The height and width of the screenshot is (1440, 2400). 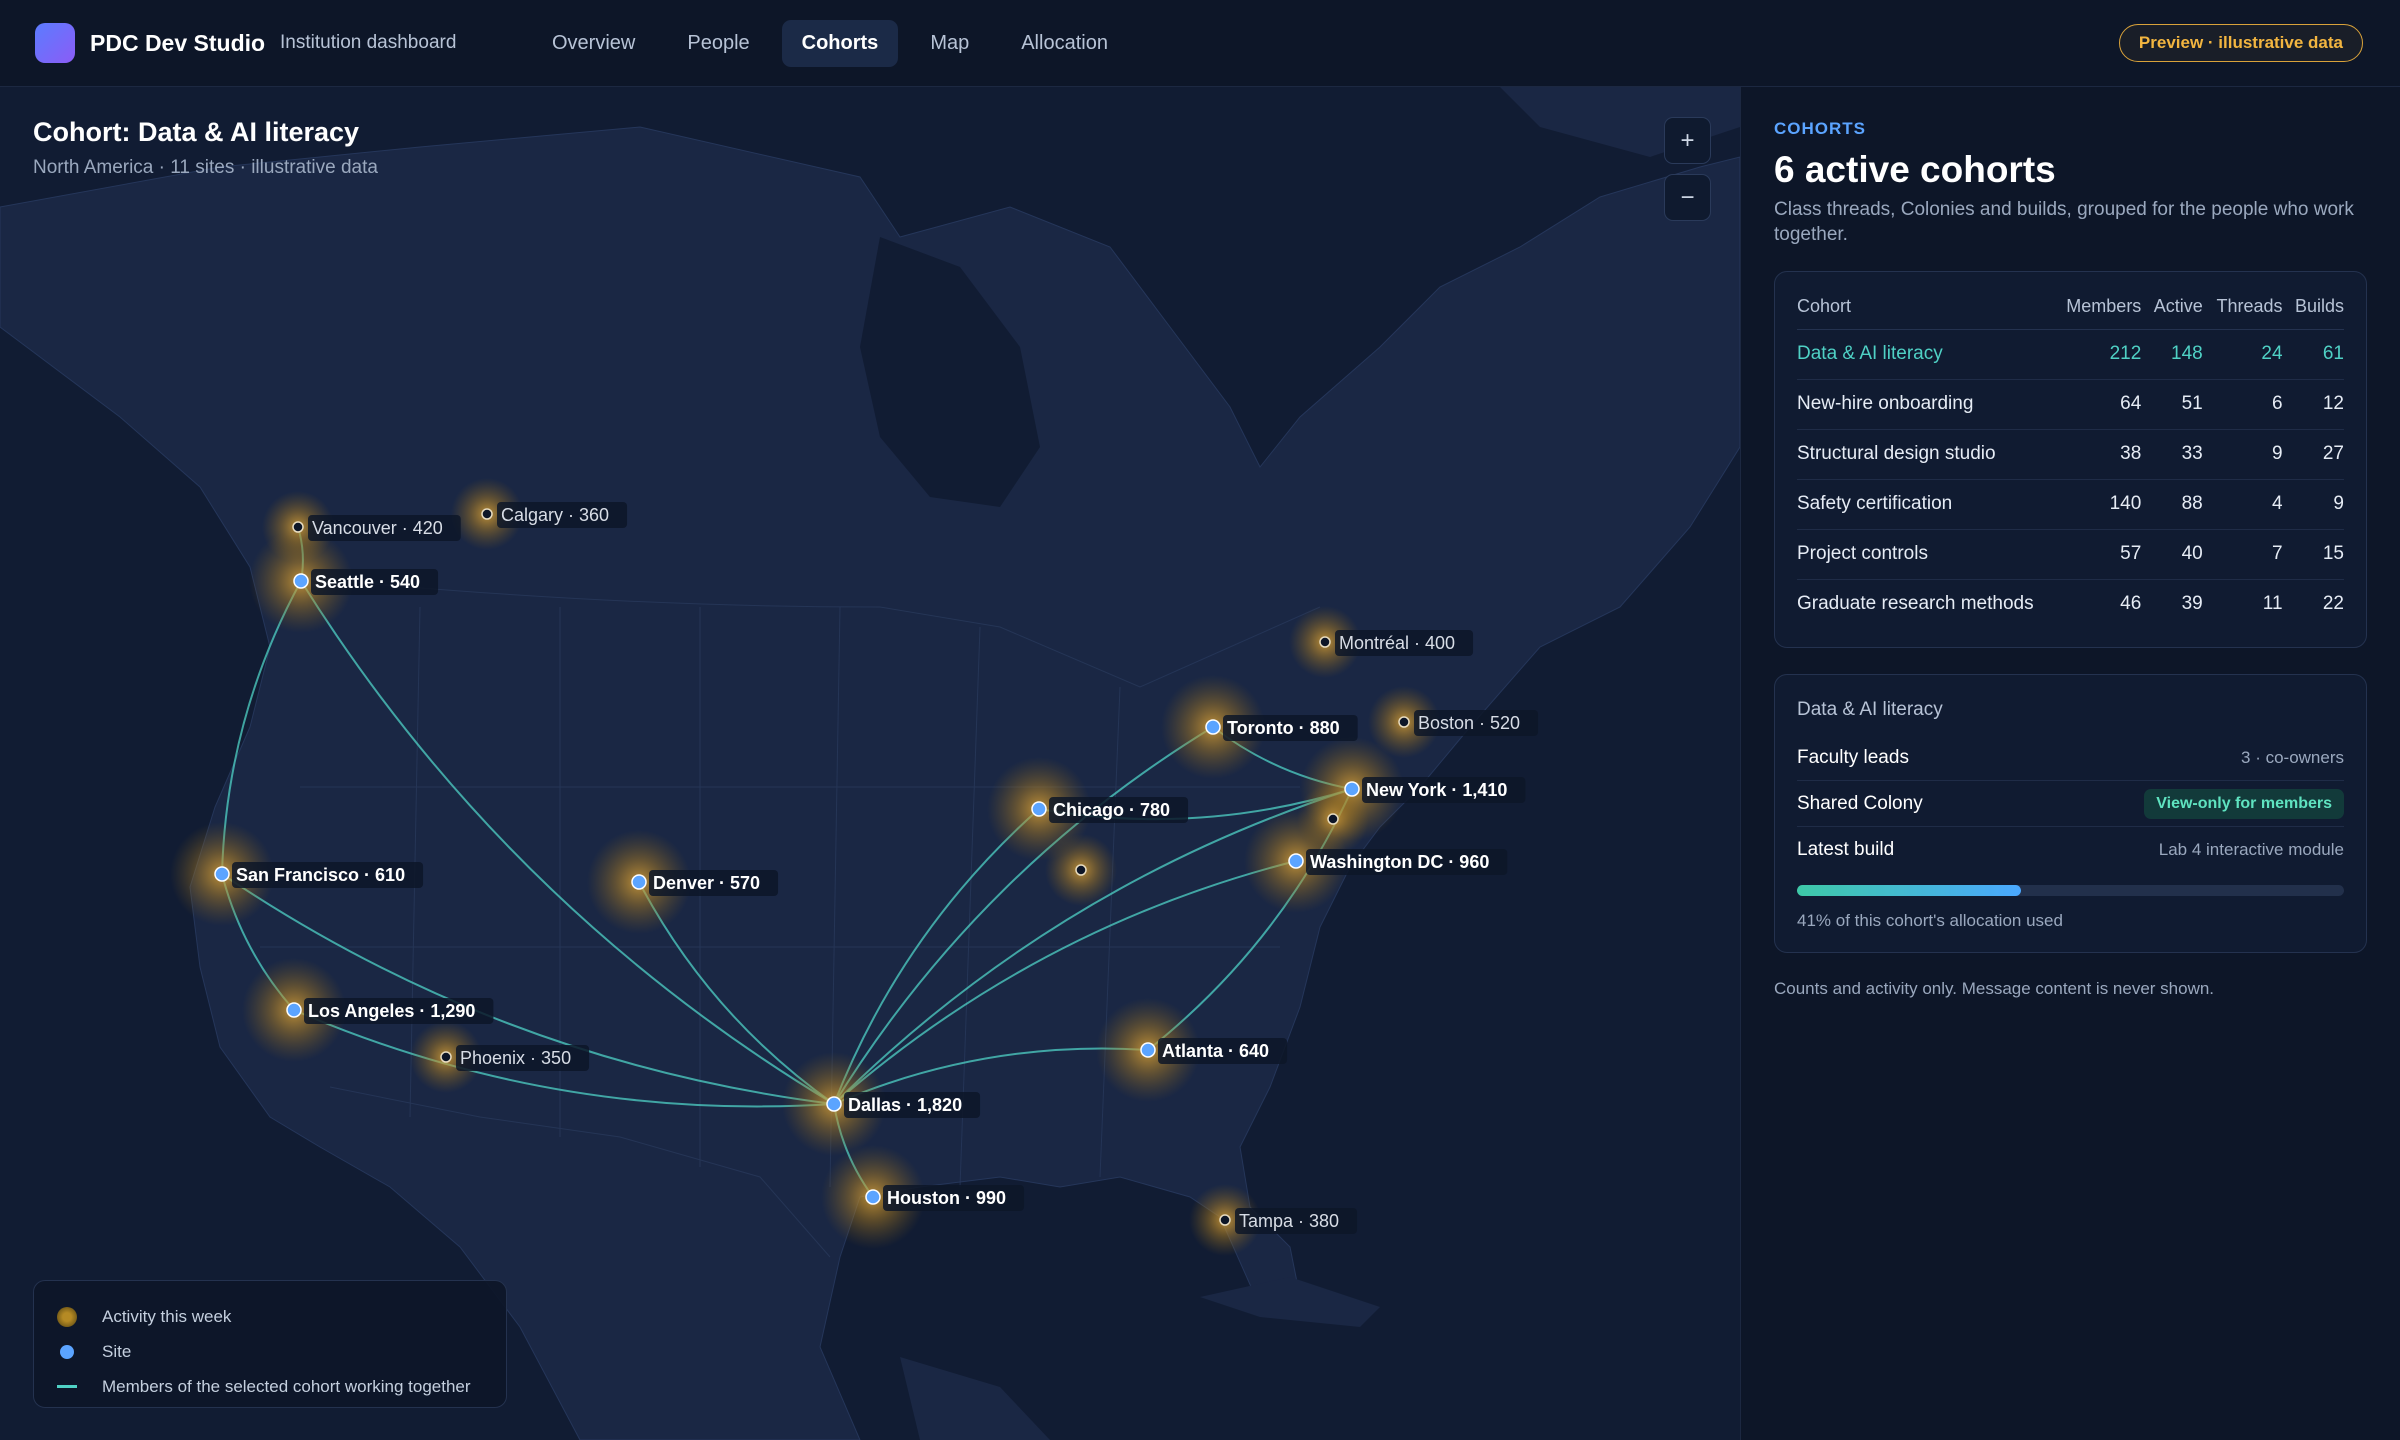 I want to click on detail-title: Data & AI literacy, so click(x=1870, y=709).